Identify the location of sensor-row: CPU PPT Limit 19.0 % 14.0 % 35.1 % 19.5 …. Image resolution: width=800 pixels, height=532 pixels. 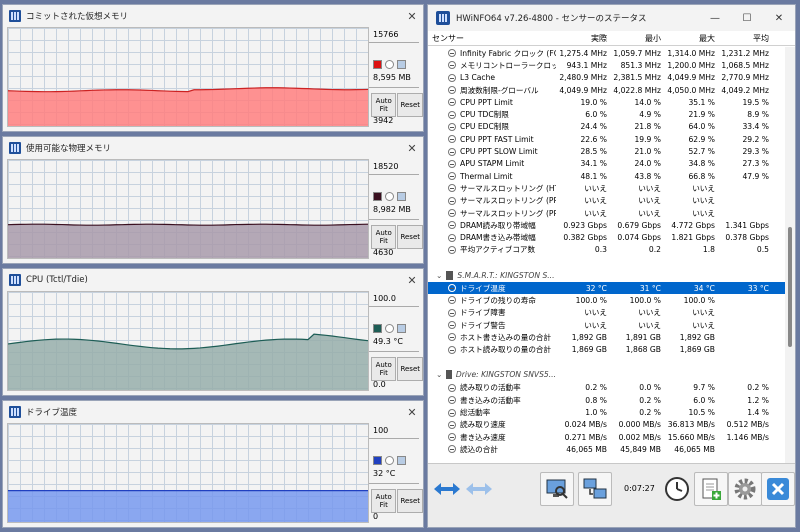
(606, 102).